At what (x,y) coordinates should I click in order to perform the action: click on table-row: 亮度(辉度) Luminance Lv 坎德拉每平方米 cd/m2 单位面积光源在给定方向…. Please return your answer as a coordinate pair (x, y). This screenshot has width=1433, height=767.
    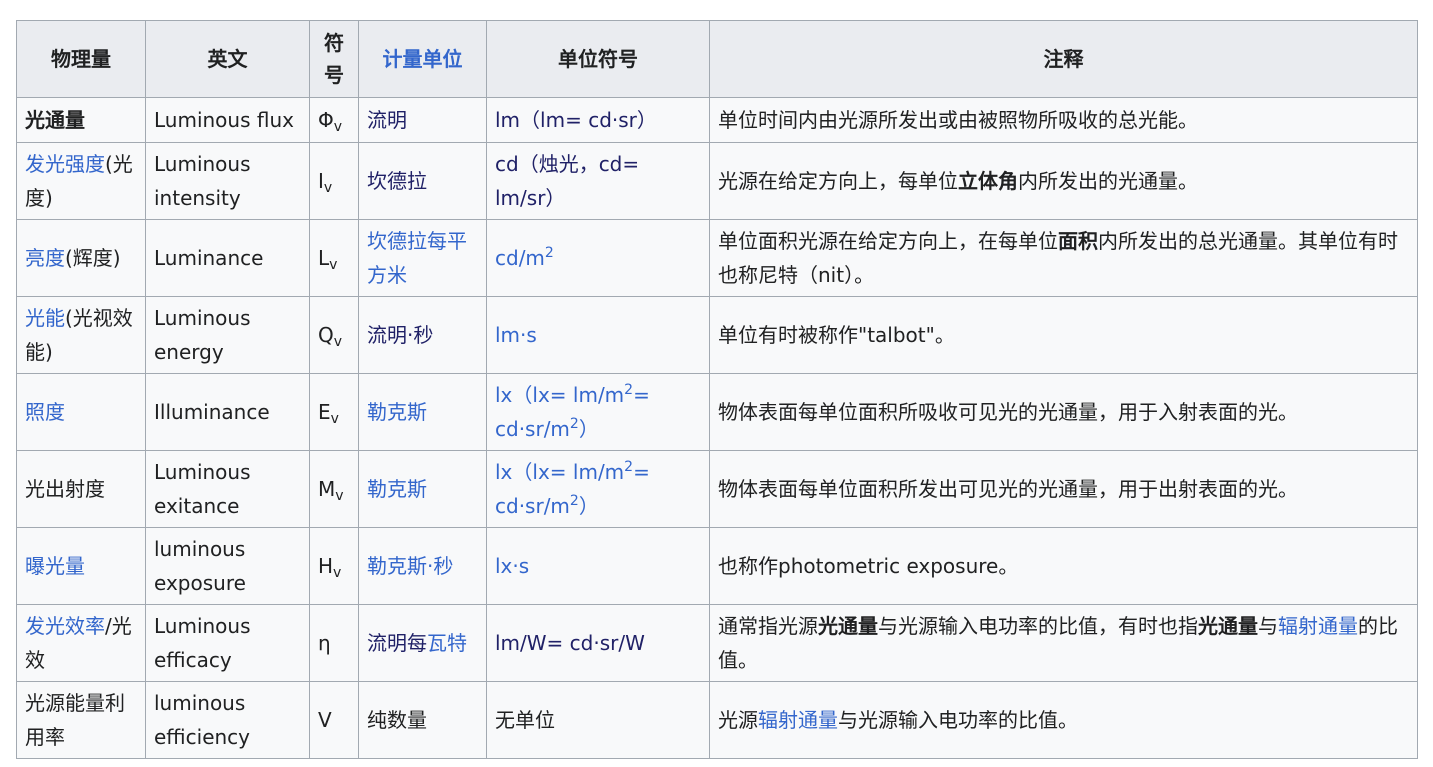
    Looking at the image, I should click on (717, 258).